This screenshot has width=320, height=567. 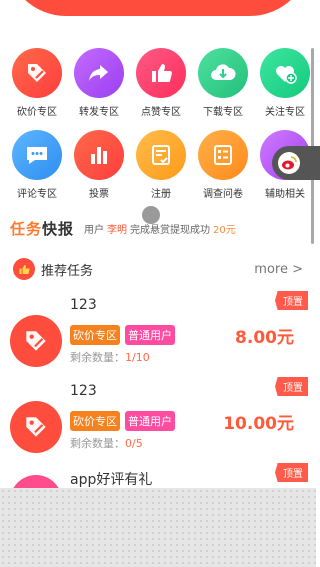 What do you see at coordinates (285, 194) in the screenshot?
I see `category-label: 辅助相关` at bounding box center [285, 194].